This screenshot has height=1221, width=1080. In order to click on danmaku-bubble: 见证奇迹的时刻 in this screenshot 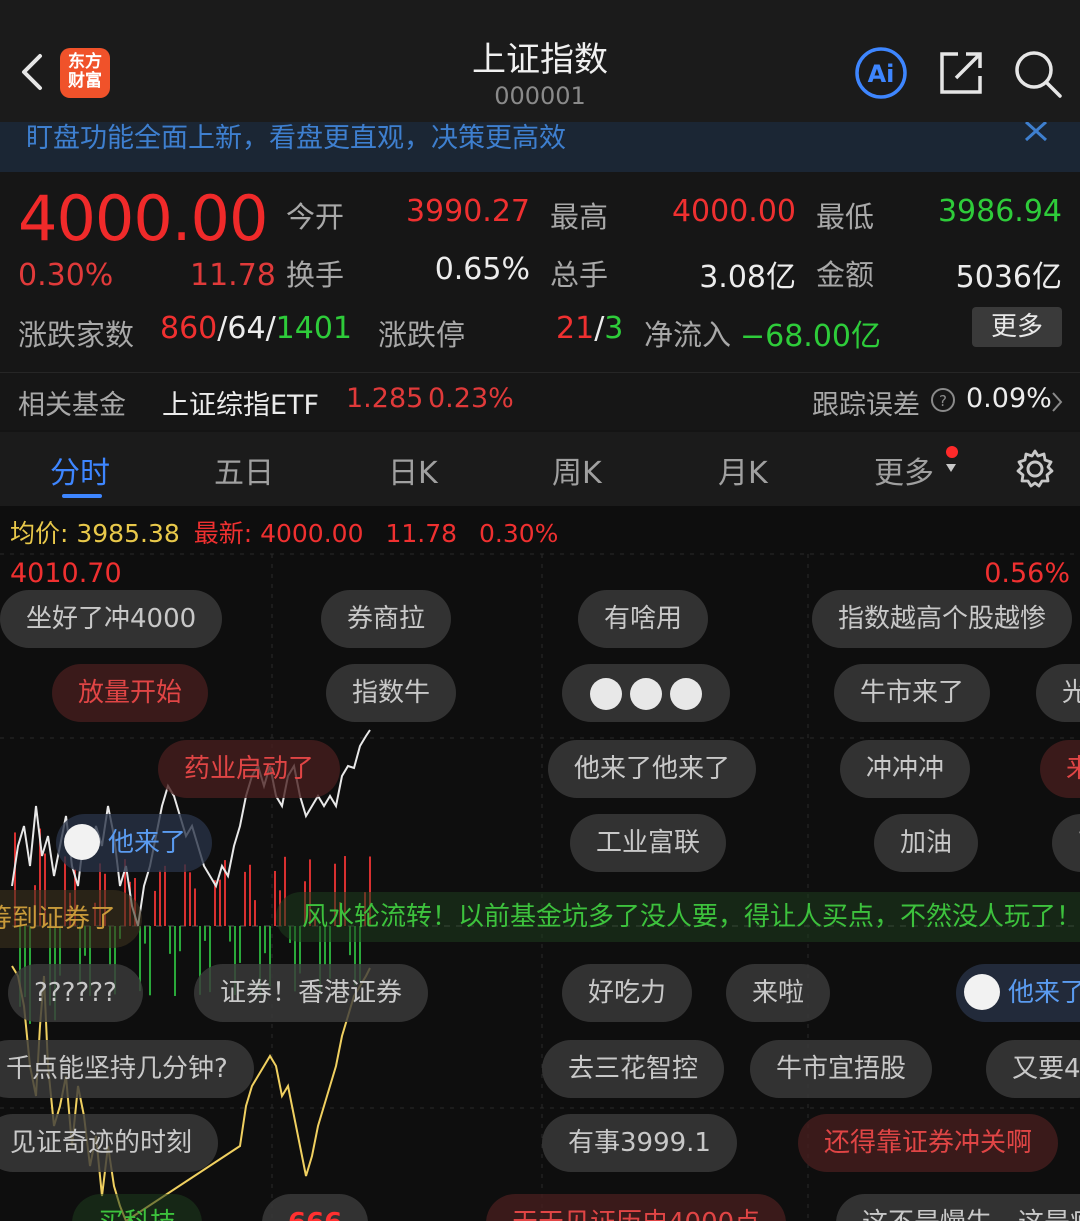, I will do `click(109, 1143)`.